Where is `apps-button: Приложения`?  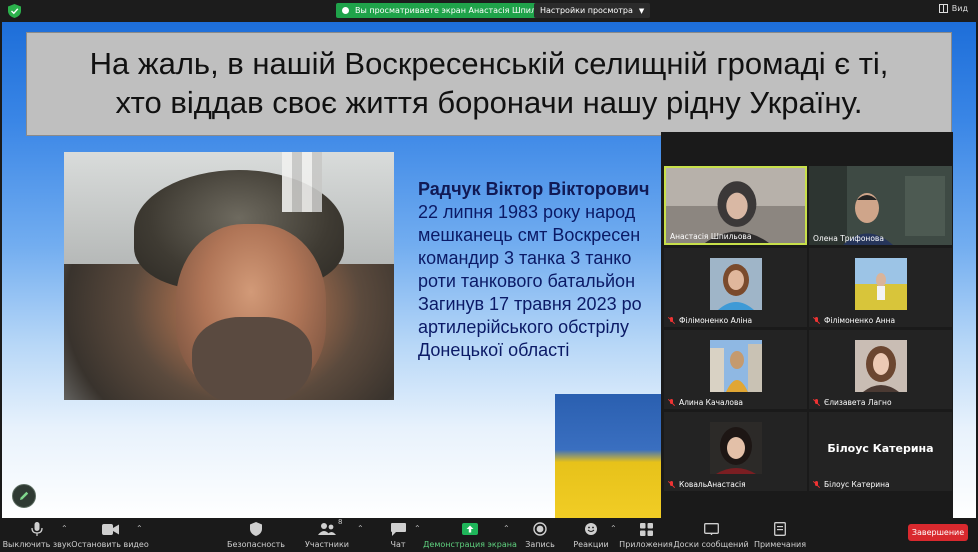 apps-button: Приложения is located at coordinates (646, 535).